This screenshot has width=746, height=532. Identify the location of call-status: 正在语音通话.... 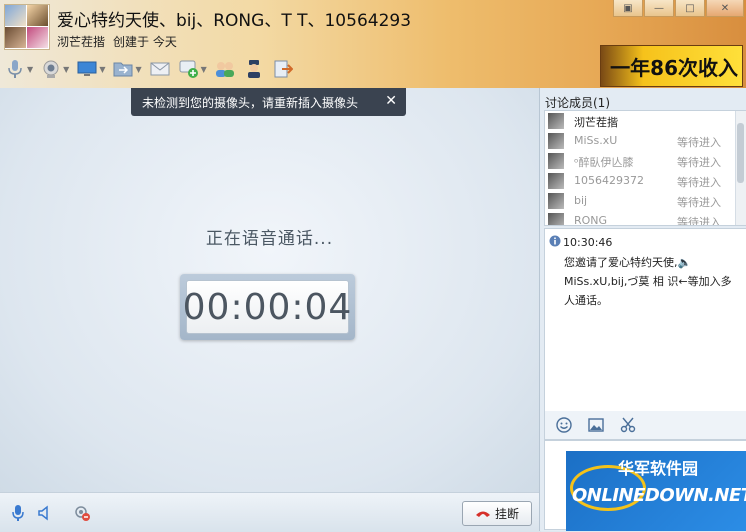
(269, 239).